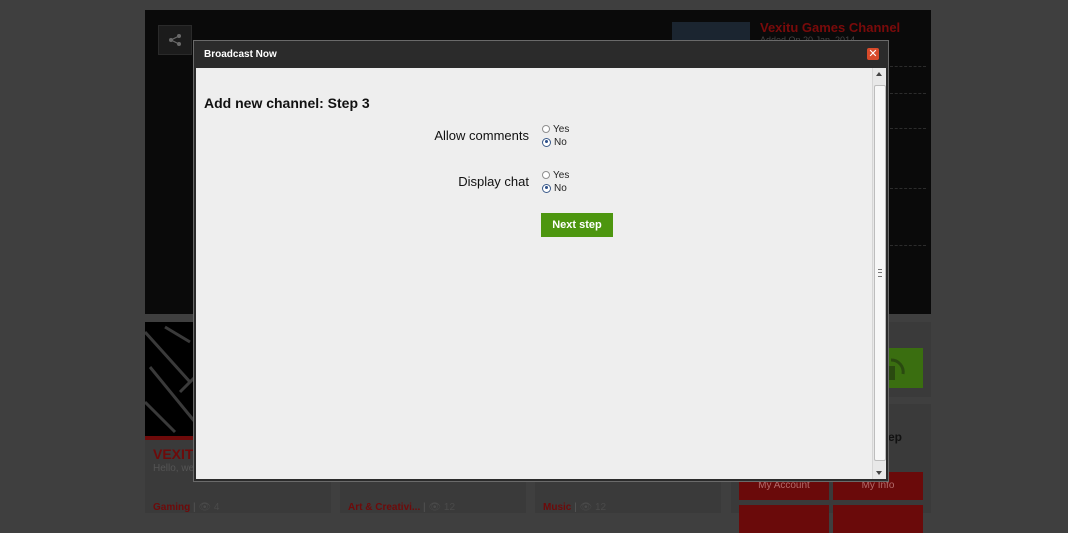 This screenshot has height=533, width=1068. Describe the element at coordinates (897, 369) in the screenshot. I see `broadcast-icon` at that location.